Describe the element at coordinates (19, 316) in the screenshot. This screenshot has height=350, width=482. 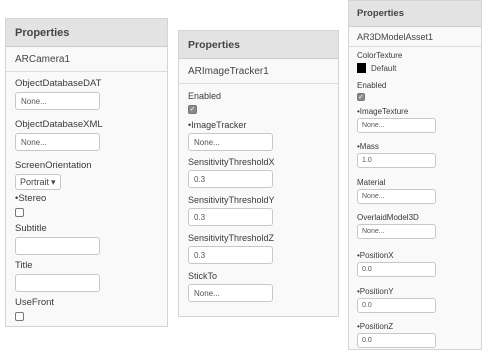
I see `use-front-checkbox` at that location.